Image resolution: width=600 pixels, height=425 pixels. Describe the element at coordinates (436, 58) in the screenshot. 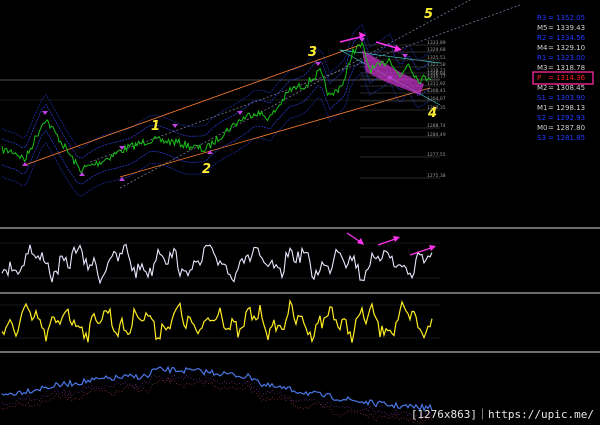

I see `fib-level-label: 1325.51` at that location.